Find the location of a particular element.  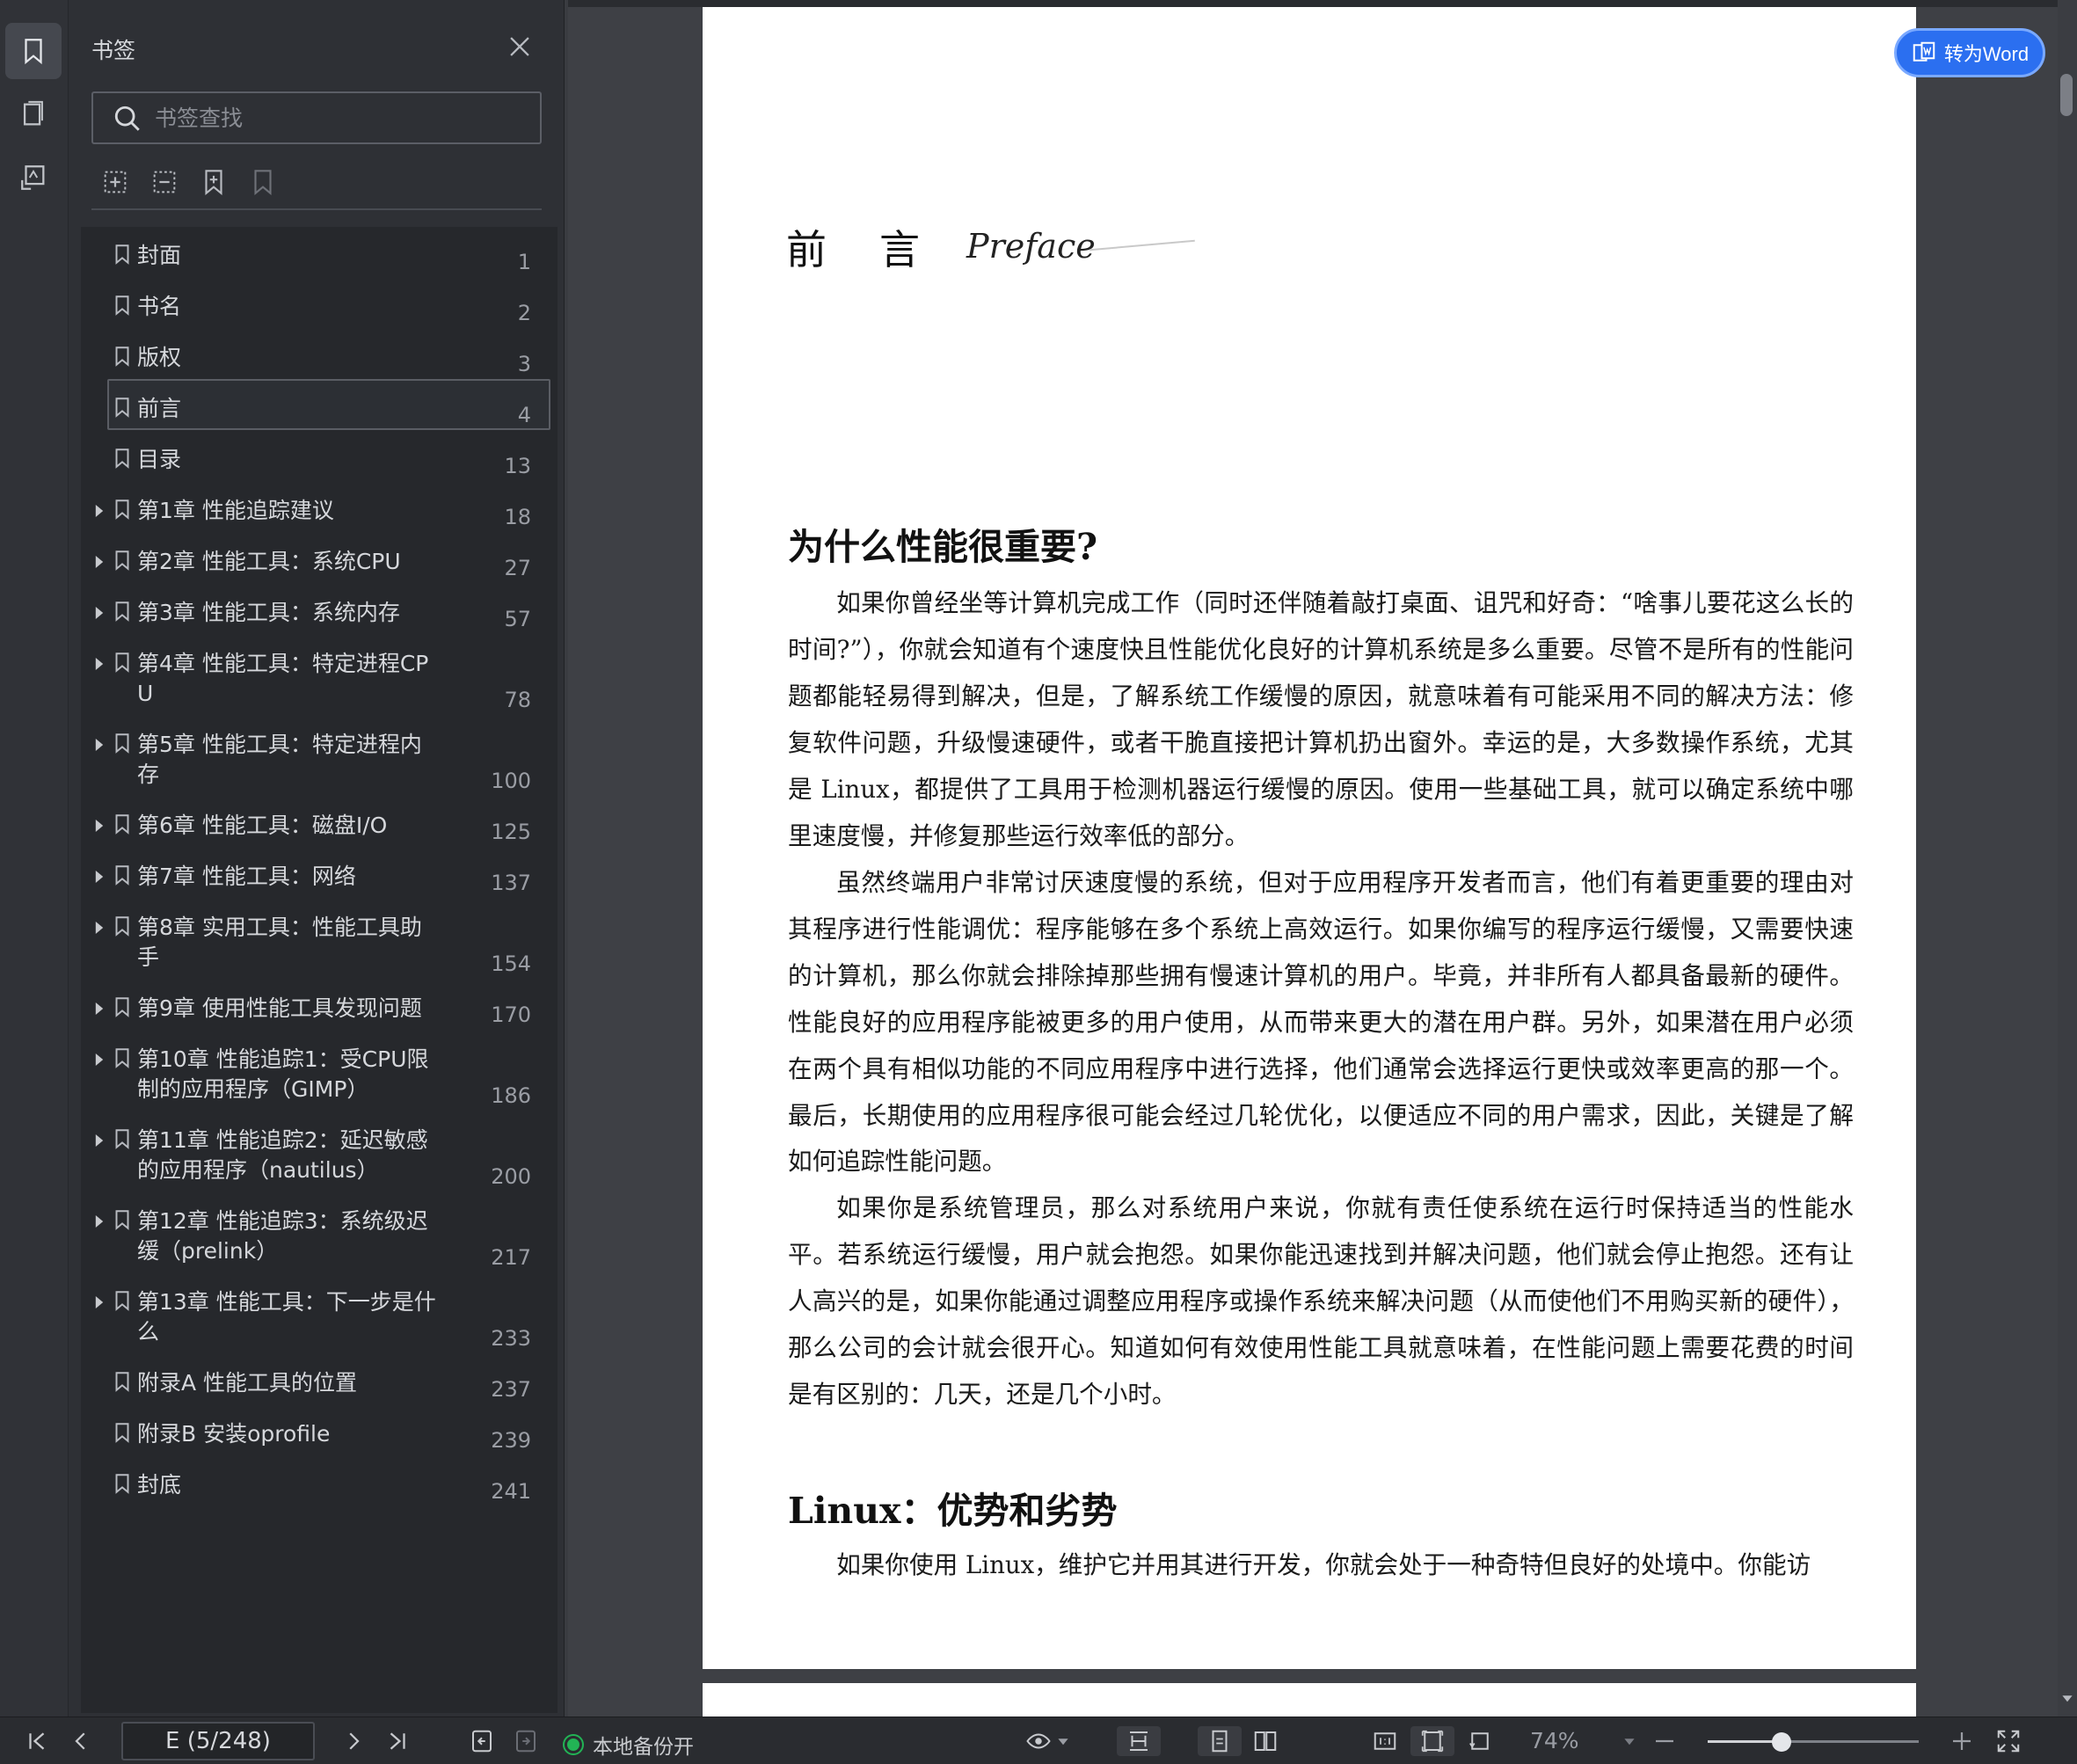

bookmark-item: 第5章 性能工具：特定进程内 存 100 is located at coordinates (319, 761).